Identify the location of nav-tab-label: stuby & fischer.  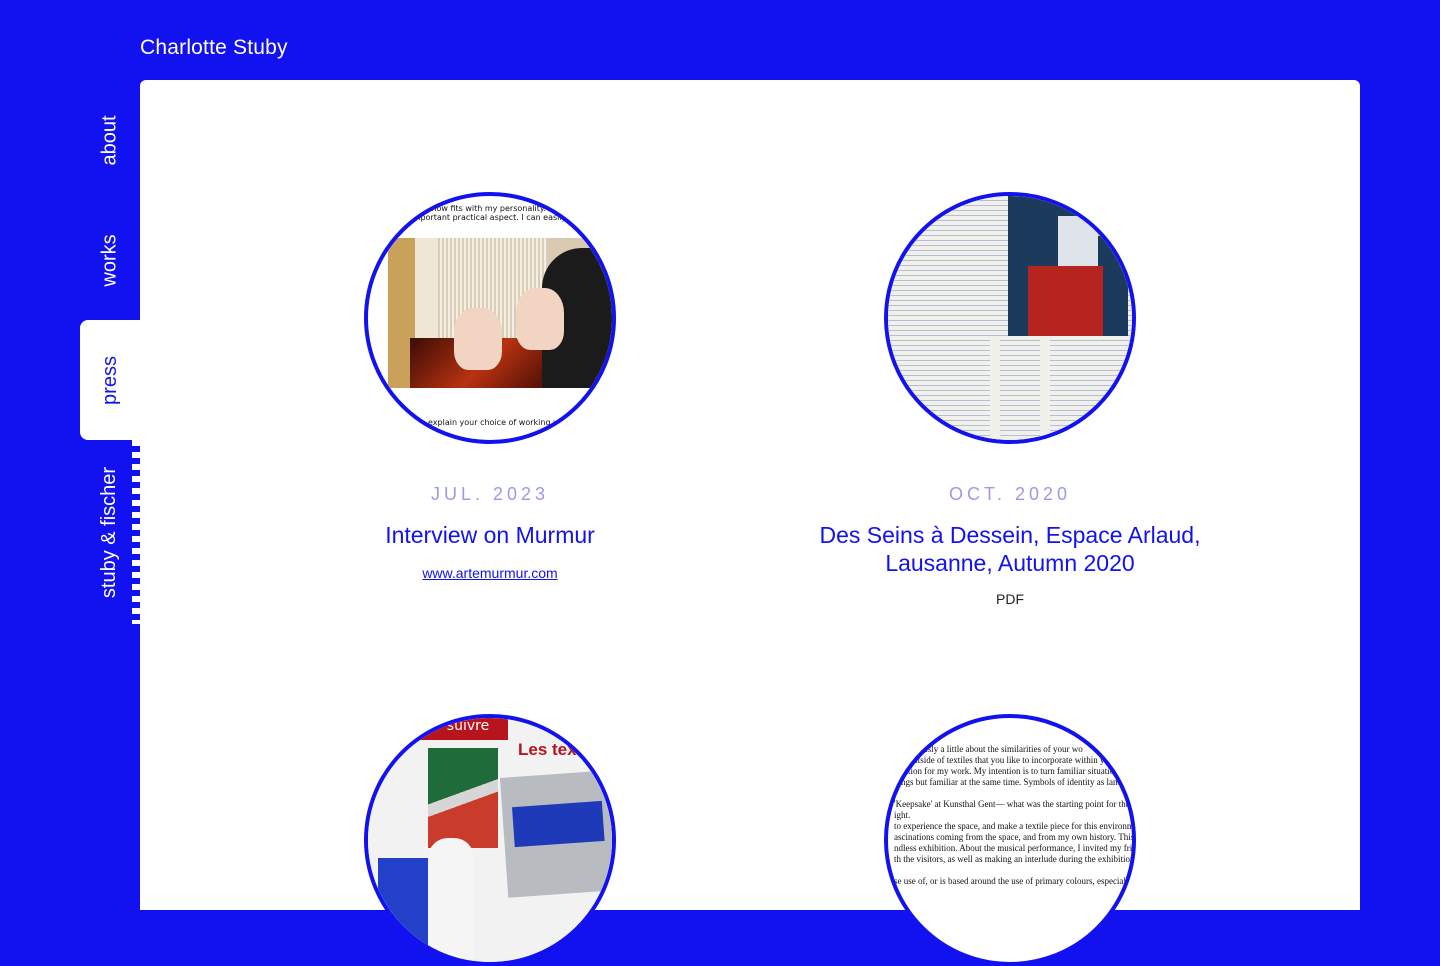
(109, 532).